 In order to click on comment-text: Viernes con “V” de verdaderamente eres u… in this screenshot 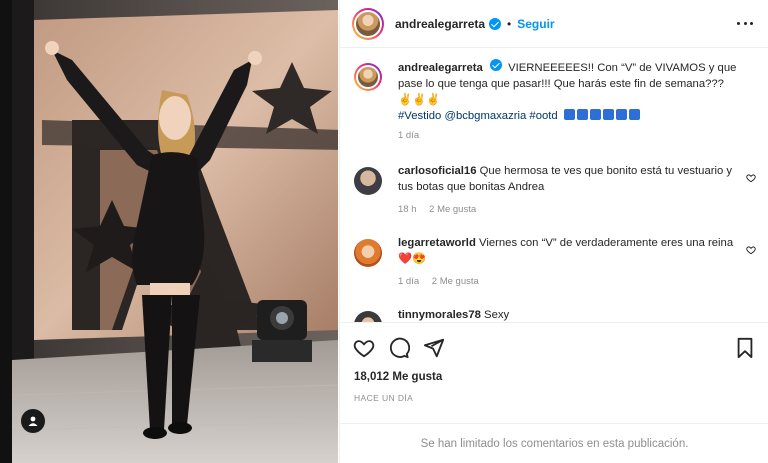, I will do `click(606, 243)`.